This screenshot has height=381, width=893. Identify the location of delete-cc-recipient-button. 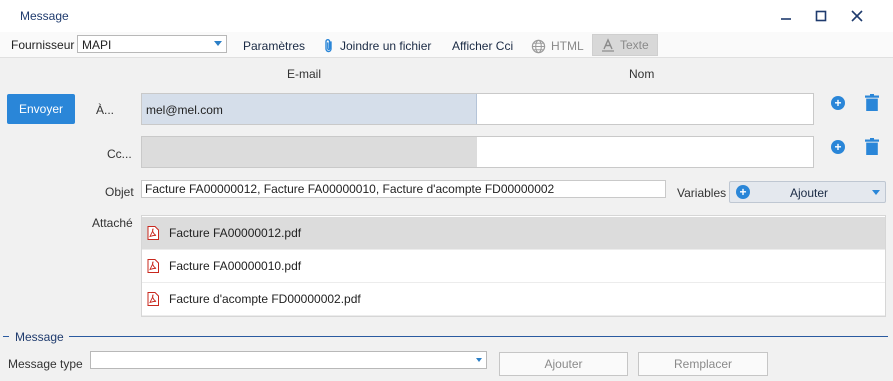
(872, 148).